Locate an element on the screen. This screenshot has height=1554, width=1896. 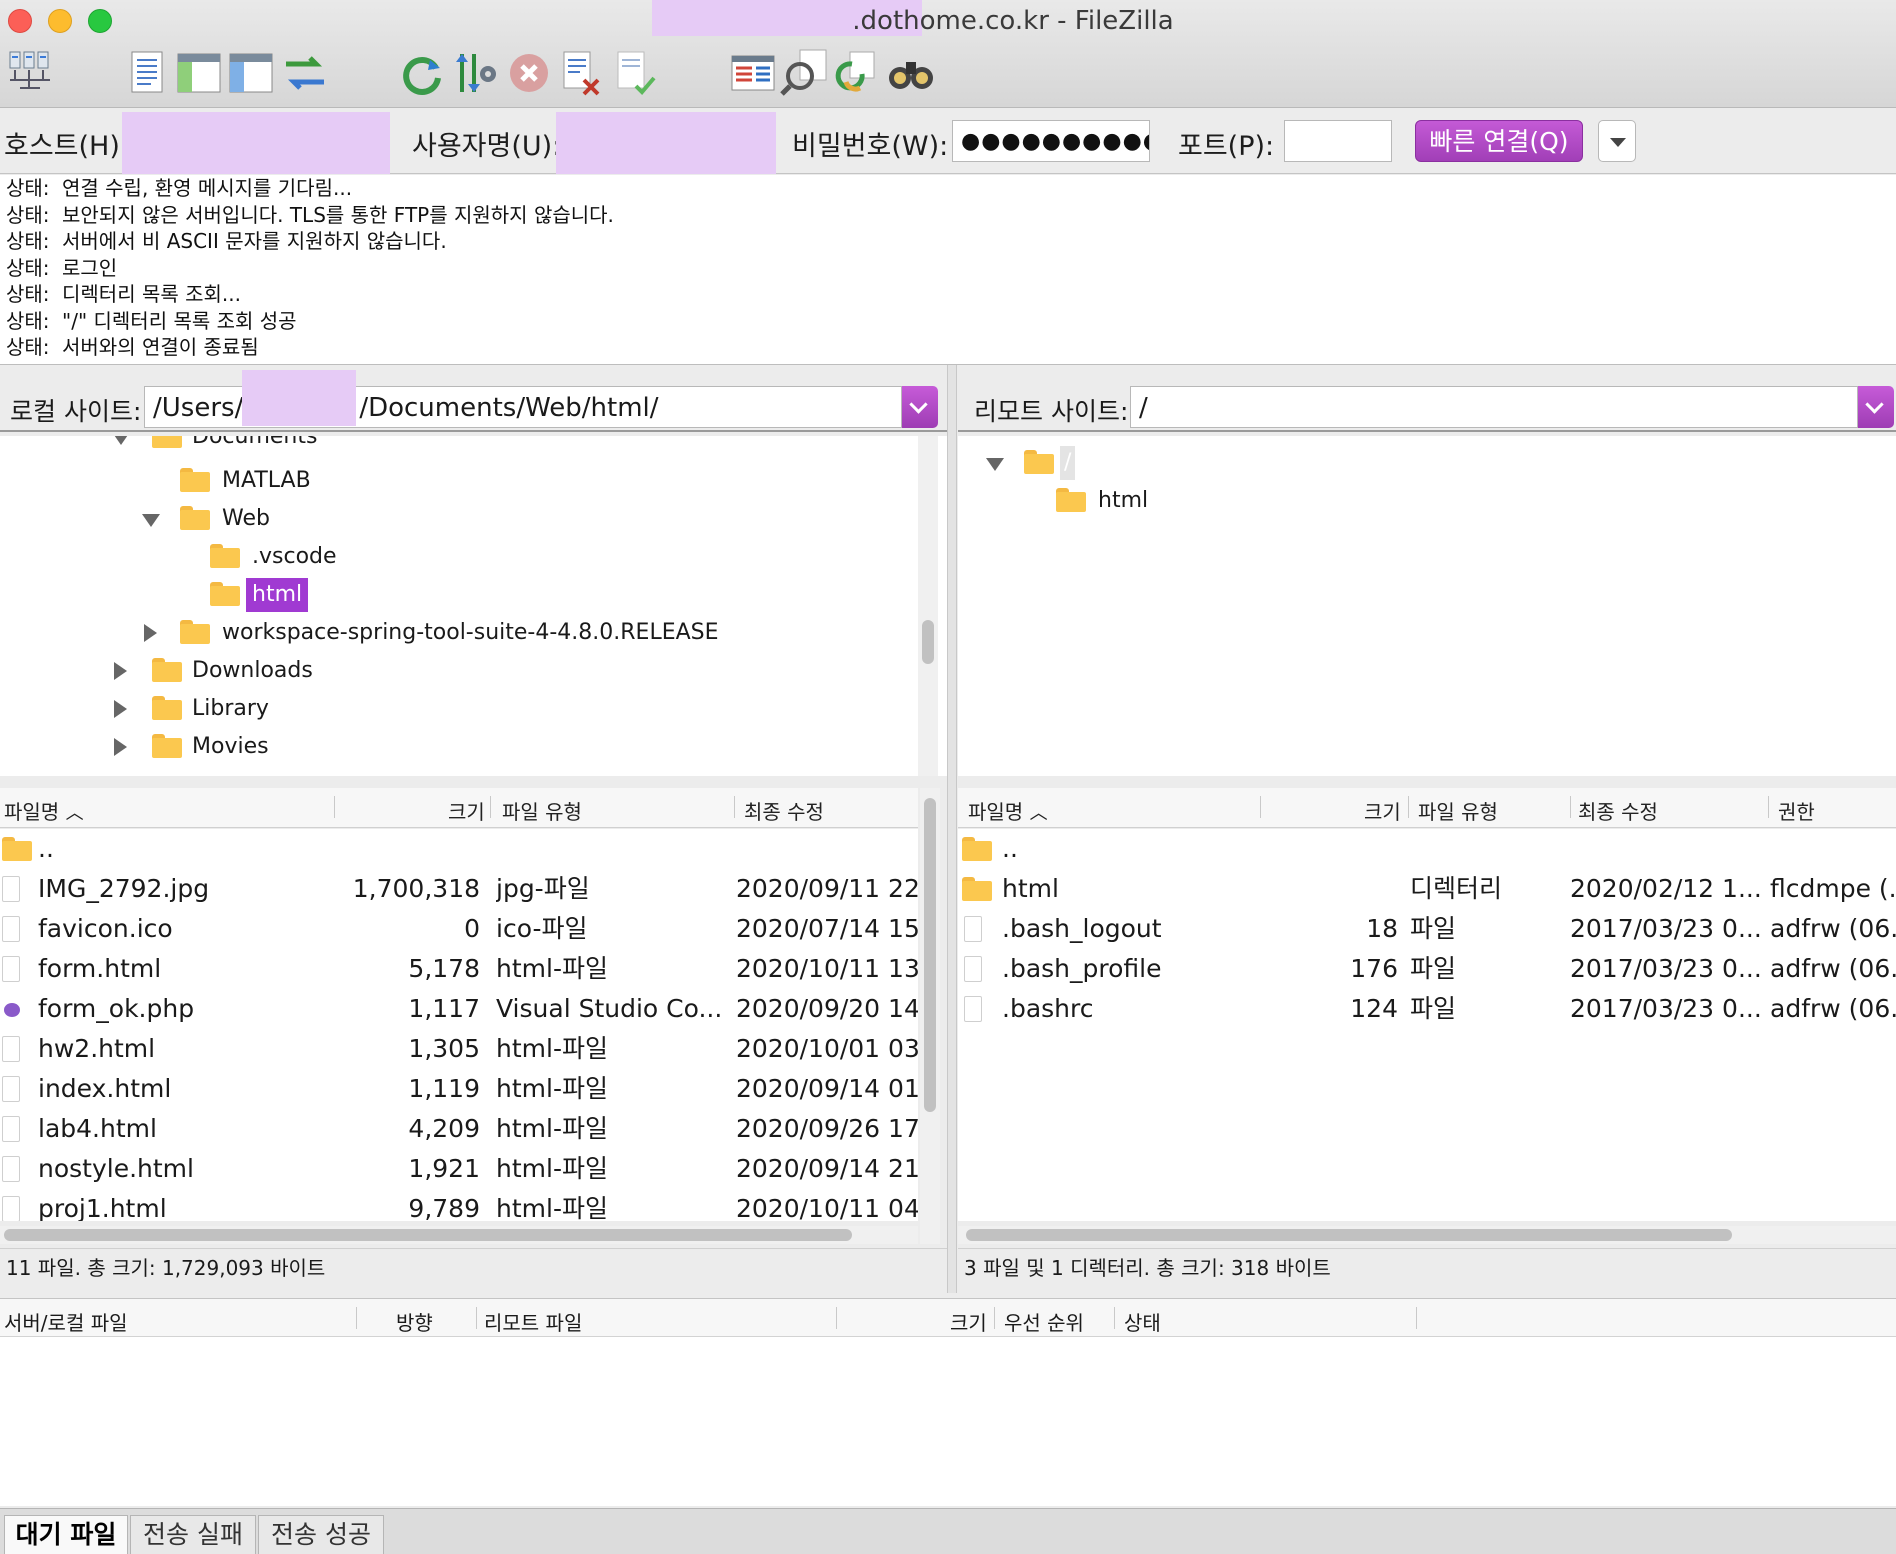
disconnect-icon is located at coordinates (581, 73).